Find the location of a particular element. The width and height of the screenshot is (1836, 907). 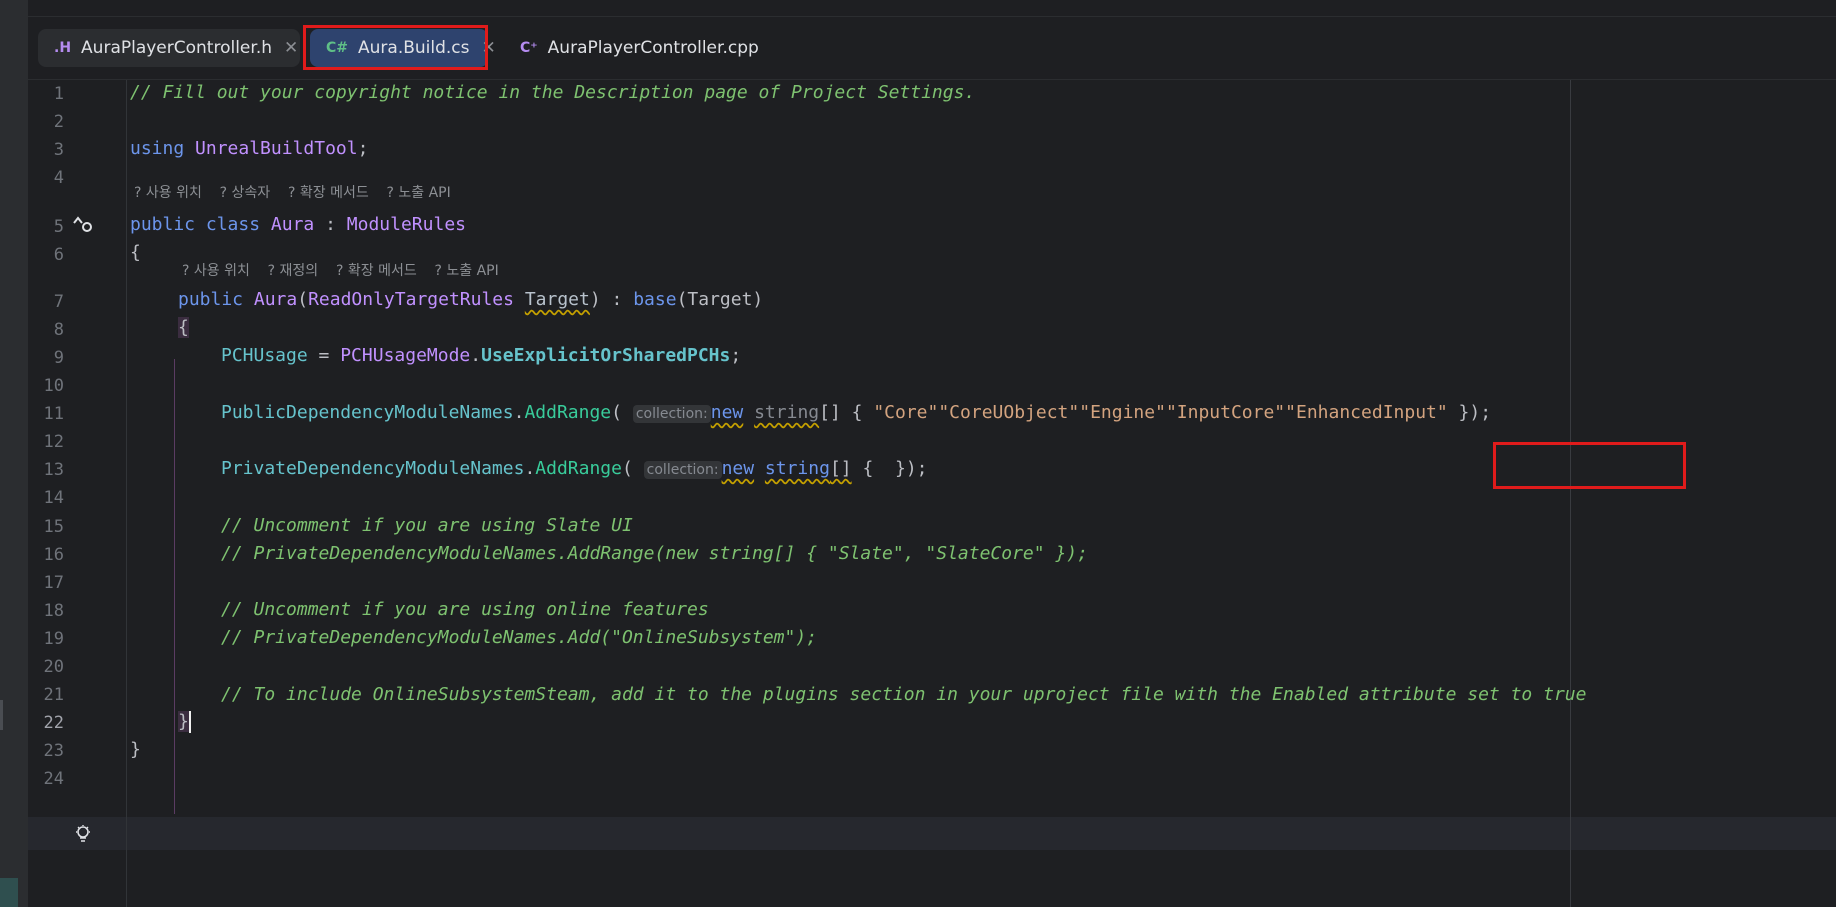

active-tab-highlight-box is located at coordinates (395, 47).